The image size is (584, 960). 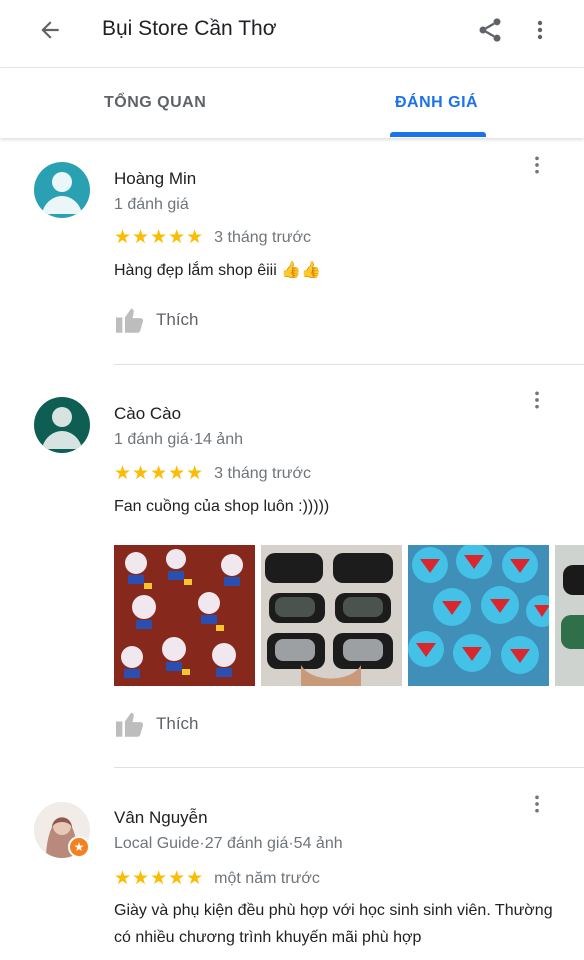 What do you see at coordinates (155, 103) in the screenshot?
I see `tab-overview: TỔNG QUAN` at bounding box center [155, 103].